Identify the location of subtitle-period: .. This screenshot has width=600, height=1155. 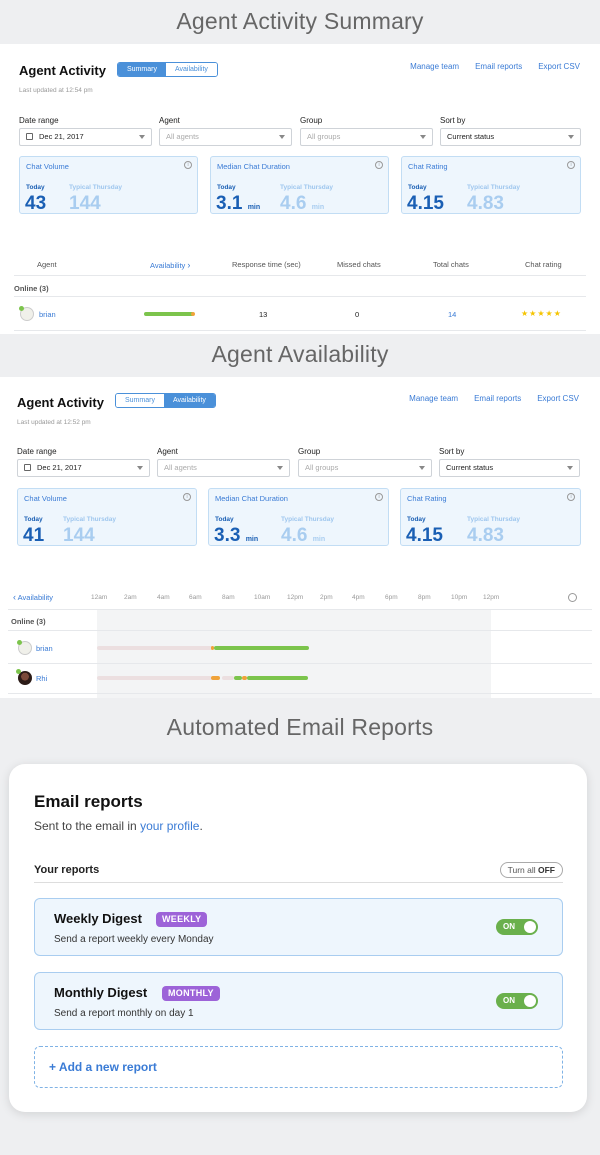
(201, 826).